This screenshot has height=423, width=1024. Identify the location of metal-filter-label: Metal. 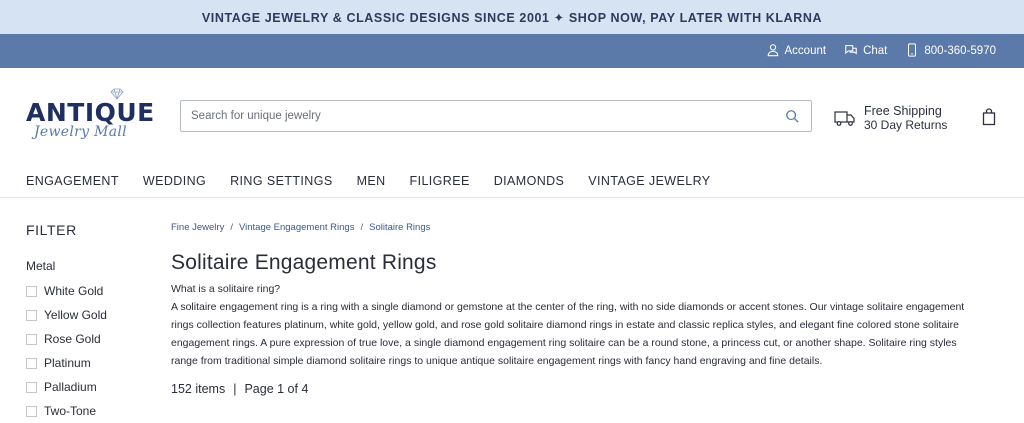
(41, 266).